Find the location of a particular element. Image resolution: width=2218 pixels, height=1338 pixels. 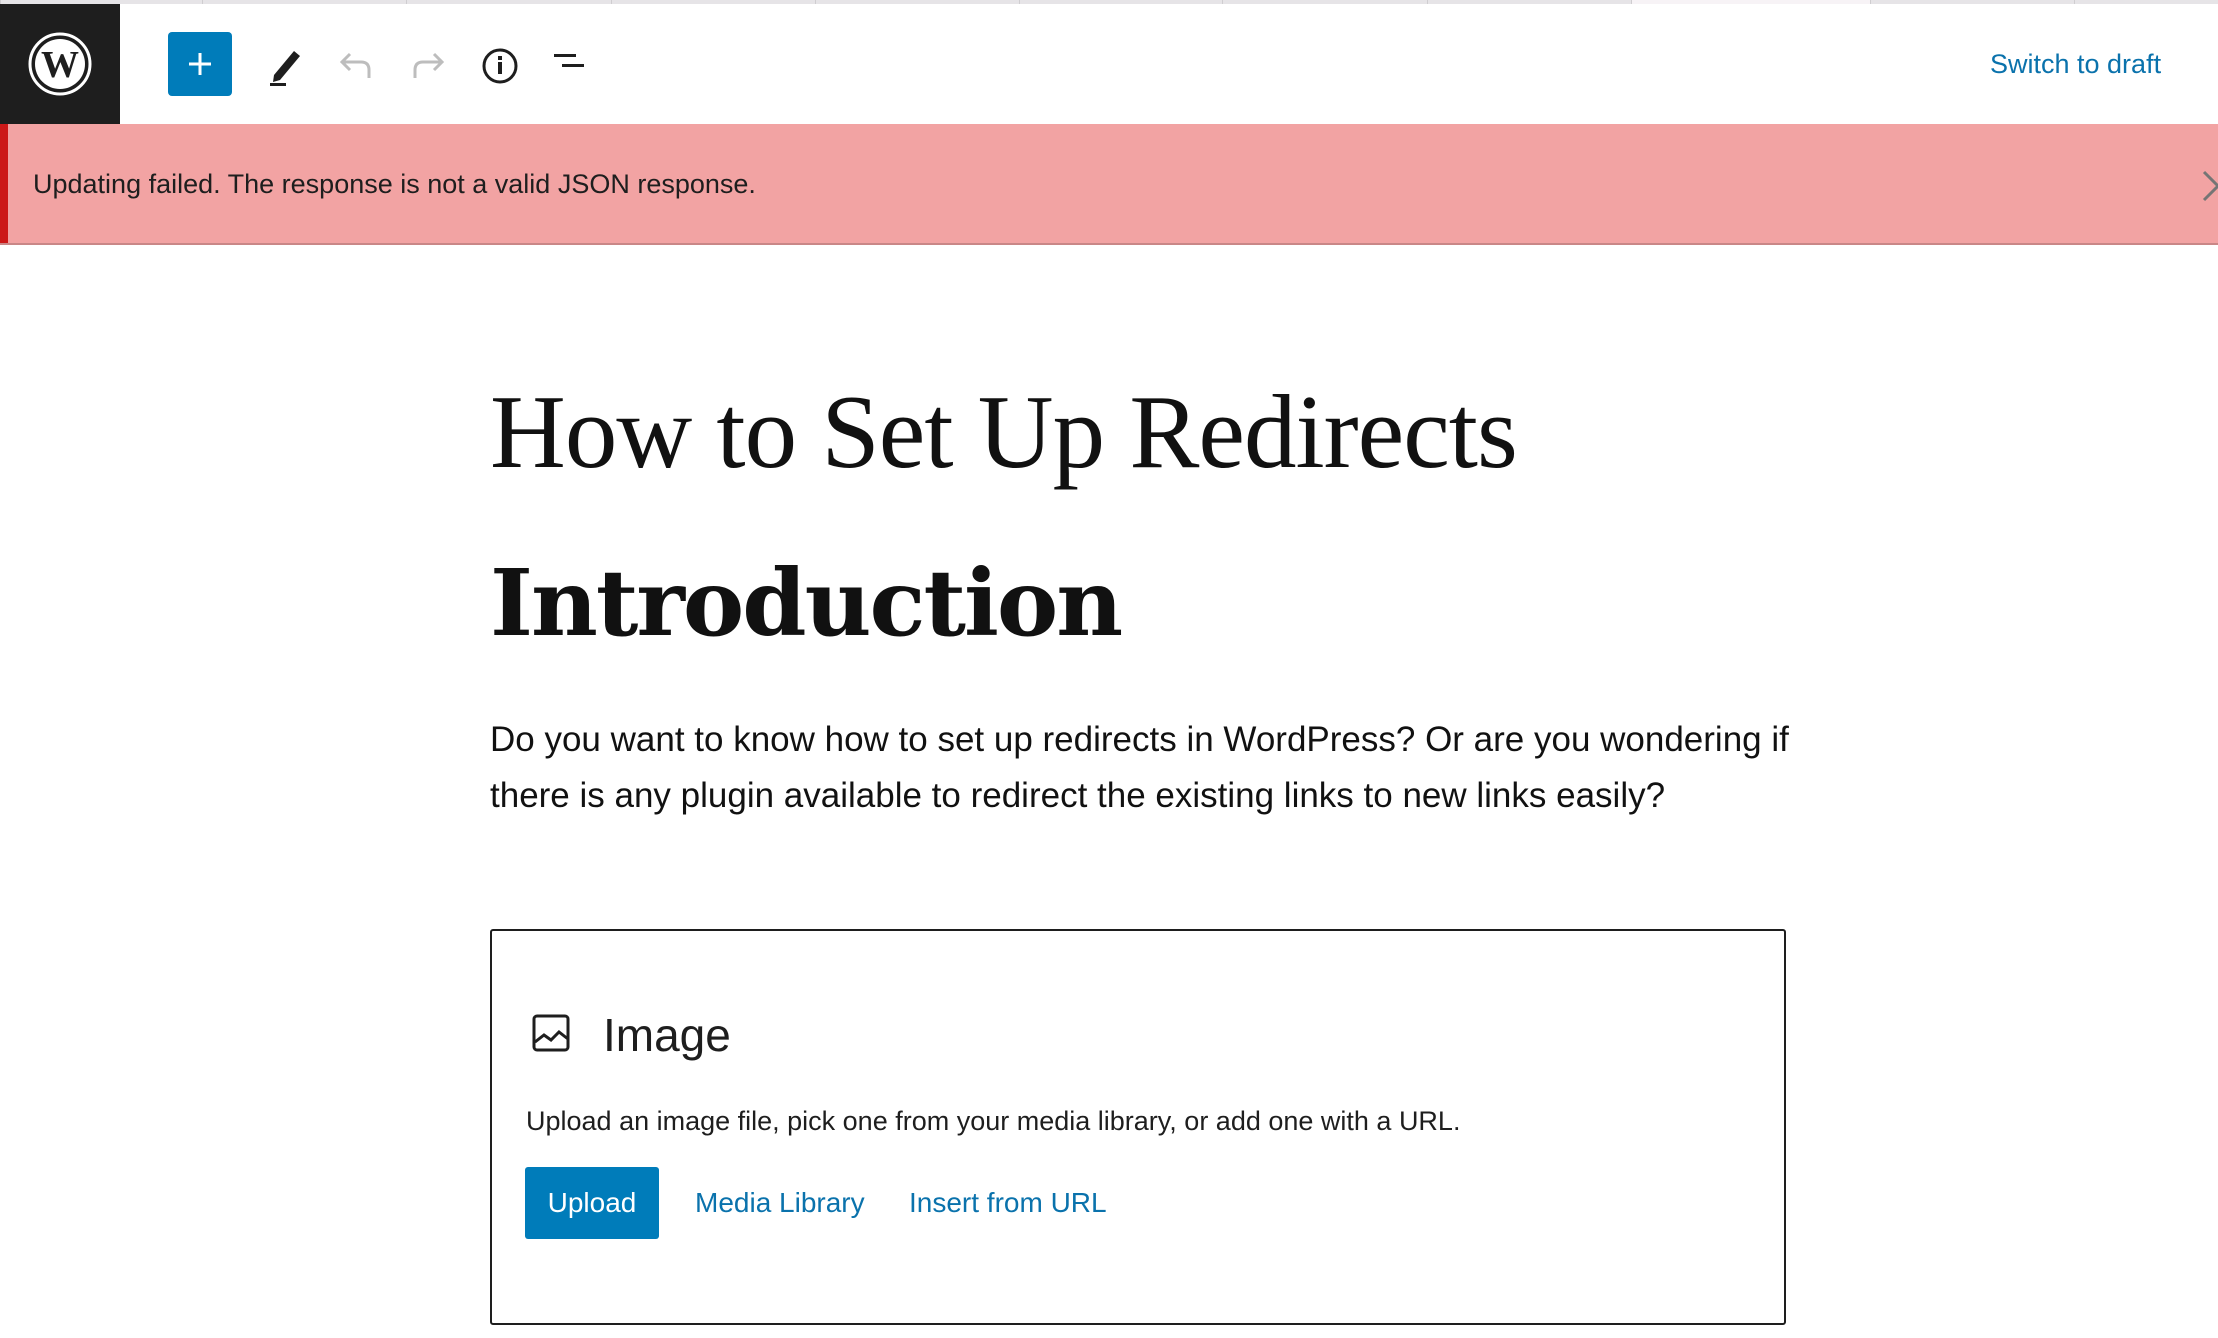

pencil-icon is located at coordinates (285, 68).